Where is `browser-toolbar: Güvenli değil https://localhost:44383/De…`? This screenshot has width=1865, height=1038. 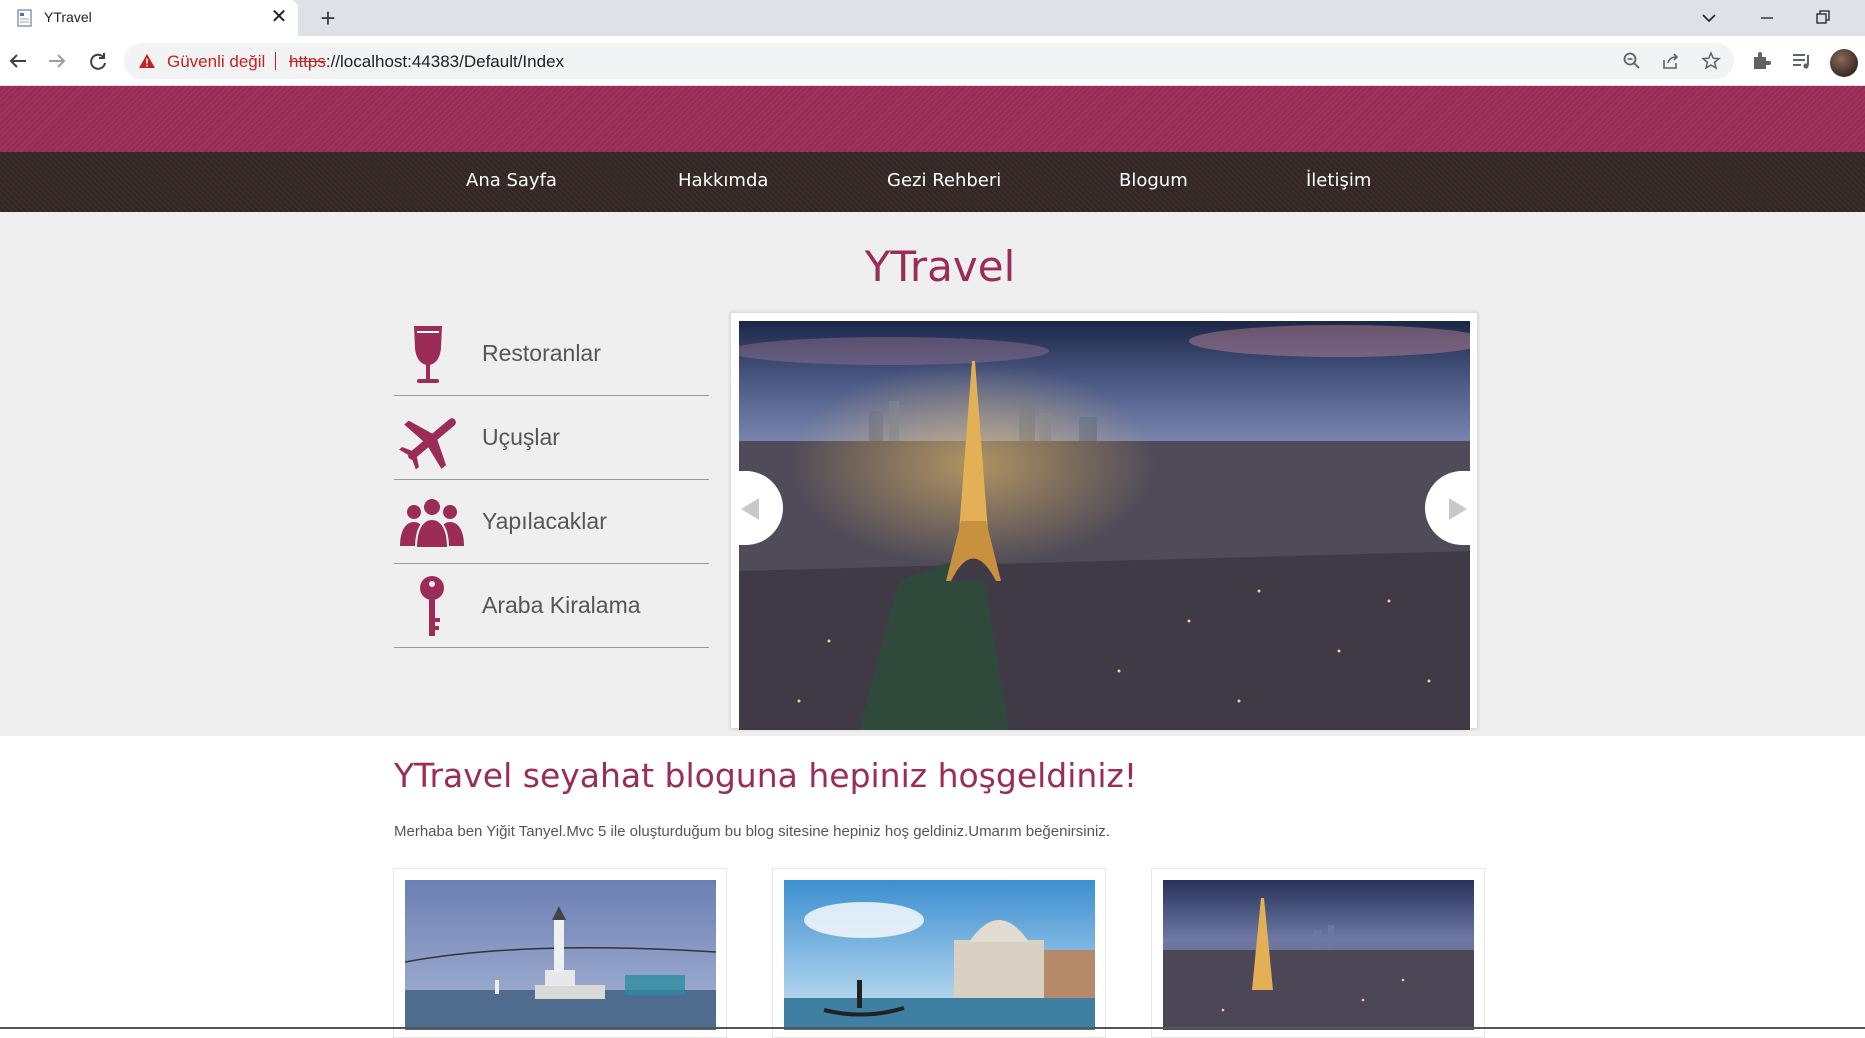
browser-toolbar: Güvenli değil https://localhost:44383/De… is located at coordinates (932, 61).